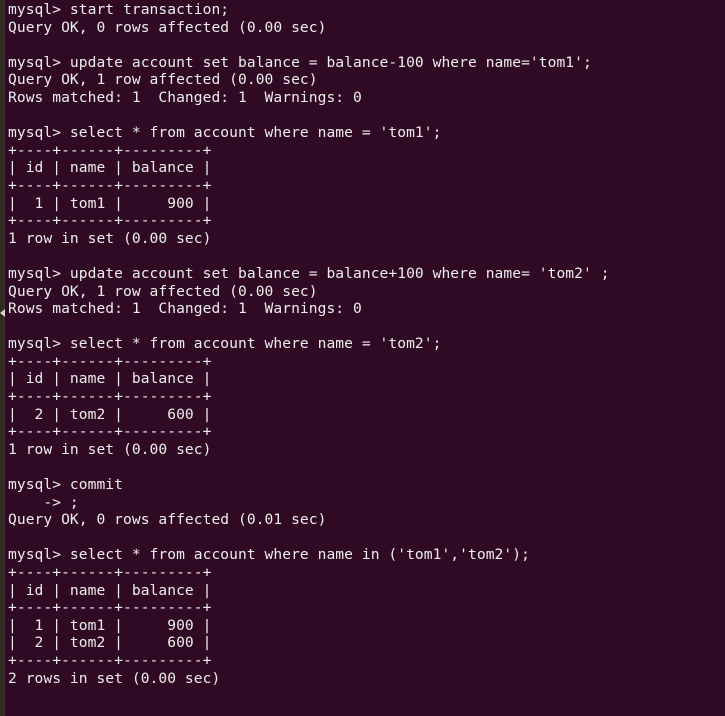  What do you see at coordinates (66, 485) in the screenshot?
I see `terminal-line: mysql> commit` at bounding box center [66, 485].